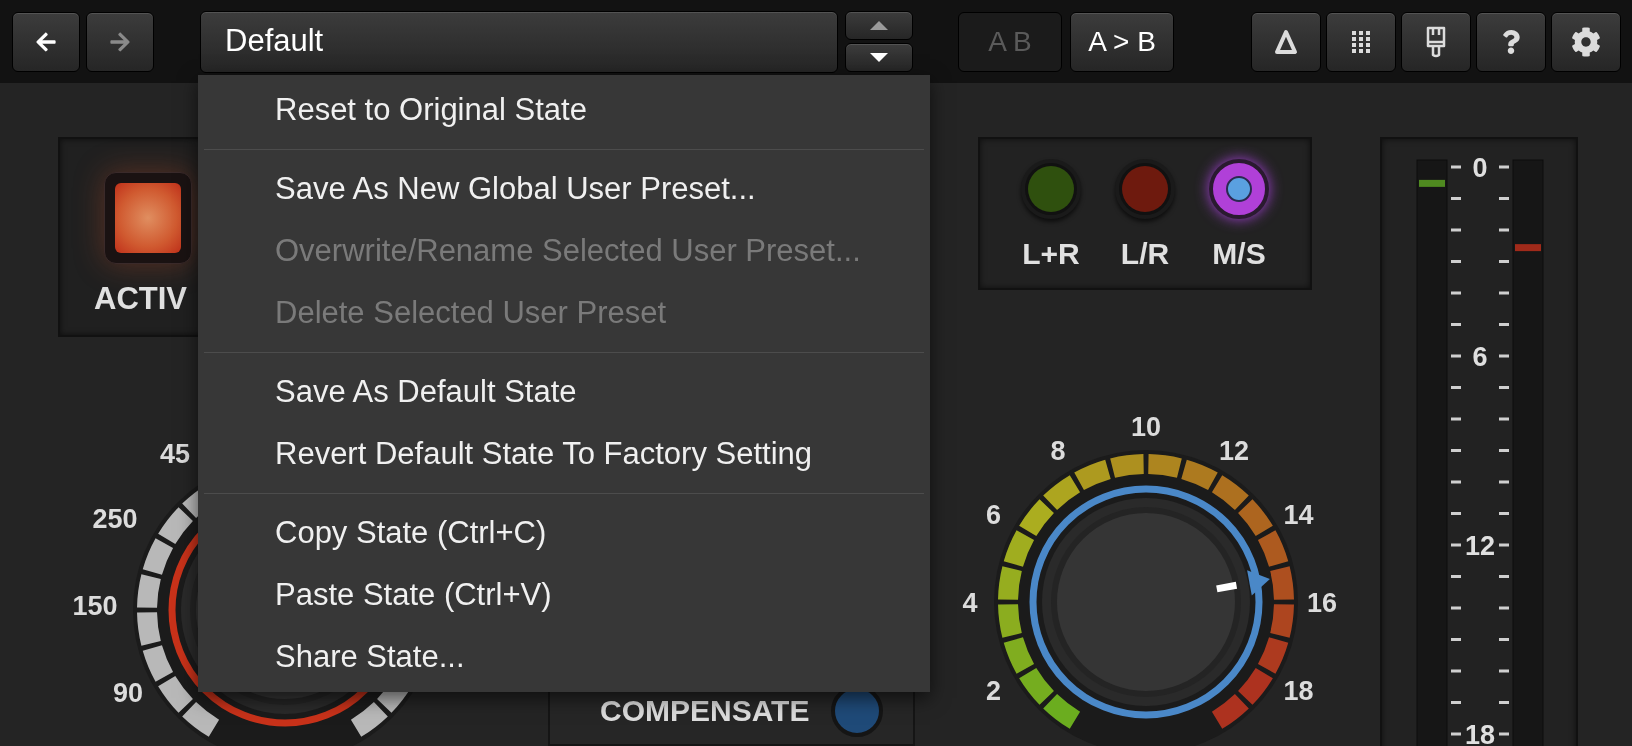 This screenshot has height=746, width=1632. What do you see at coordinates (1058, 450) in the screenshot?
I see `scale-label: 8` at bounding box center [1058, 450].